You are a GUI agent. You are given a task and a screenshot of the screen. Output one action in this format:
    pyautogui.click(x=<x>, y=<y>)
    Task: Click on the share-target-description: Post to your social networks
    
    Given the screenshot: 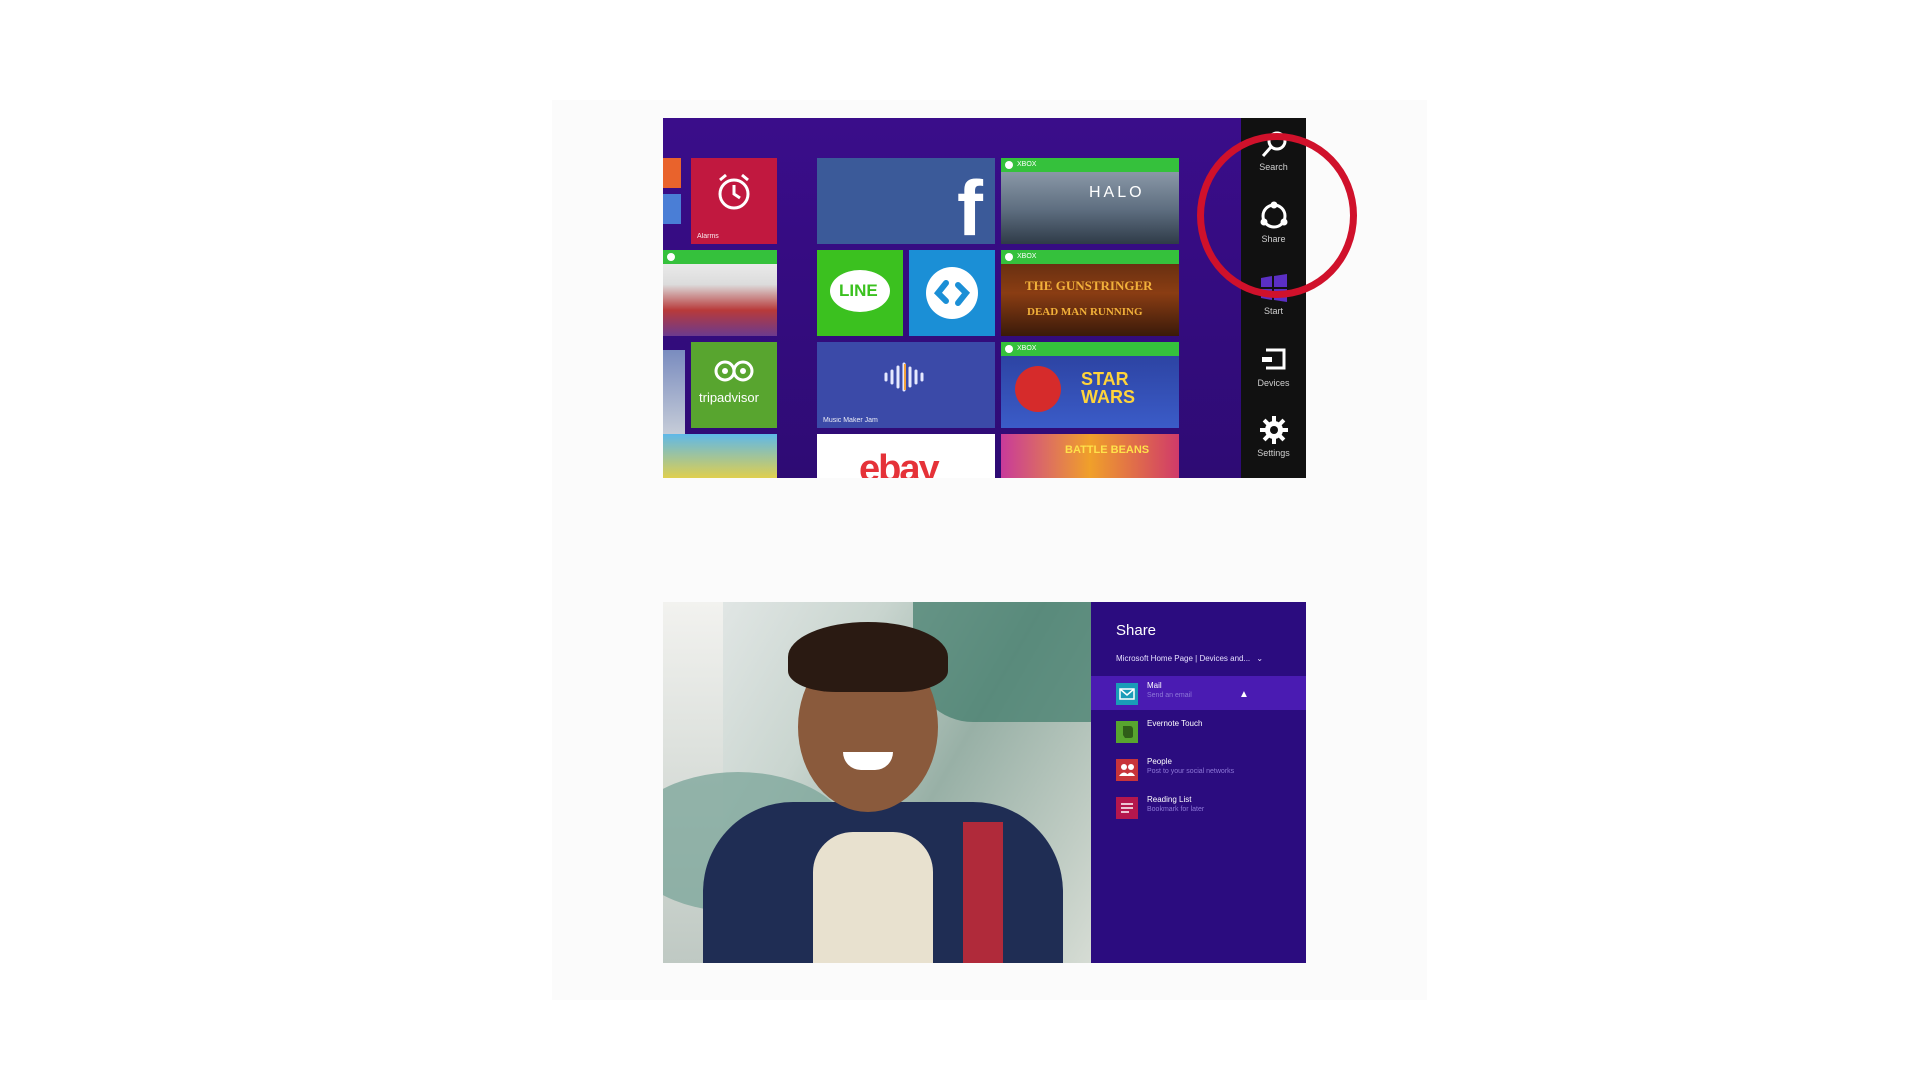 What is the action you would take?
    pyautogui.click(x=1191, y=771)
    